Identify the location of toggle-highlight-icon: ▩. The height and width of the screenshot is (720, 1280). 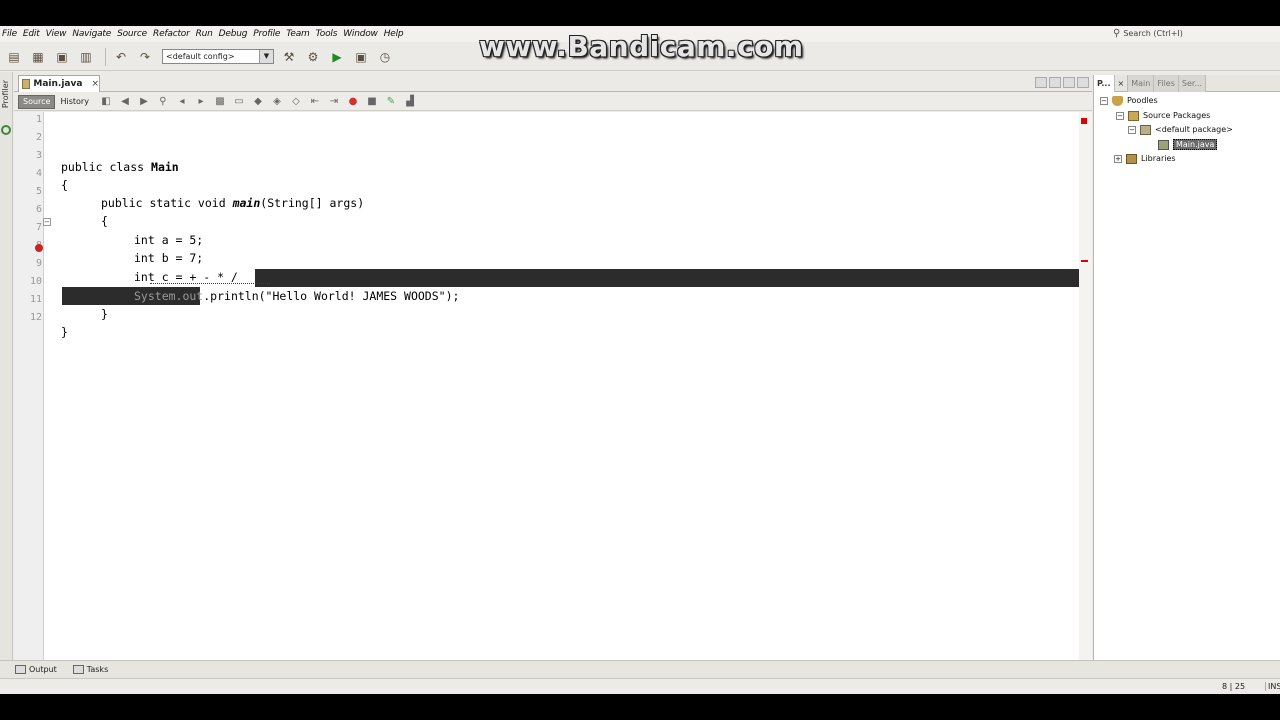
(220, 102).